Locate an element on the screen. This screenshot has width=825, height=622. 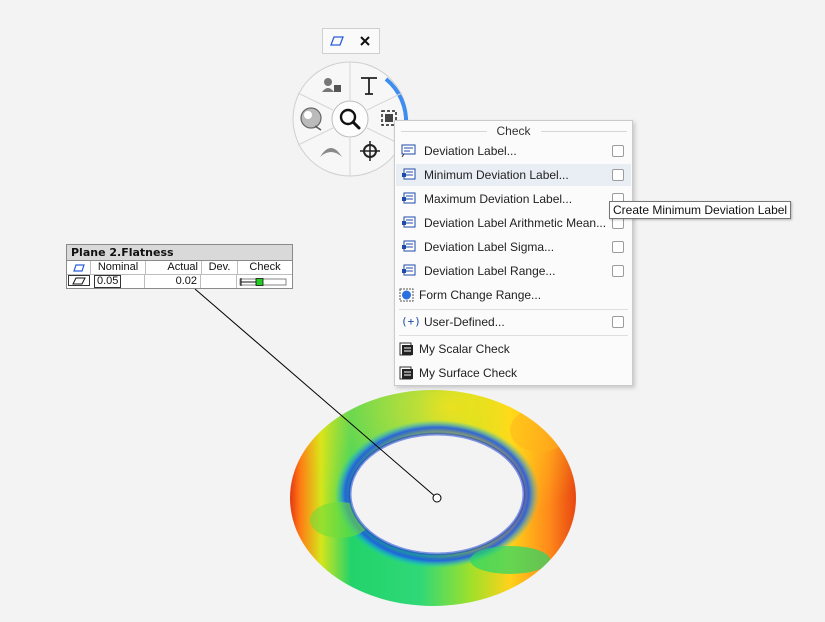
menu-item-my-surface-check: My Surface Check is located at coordinates (513, 373).